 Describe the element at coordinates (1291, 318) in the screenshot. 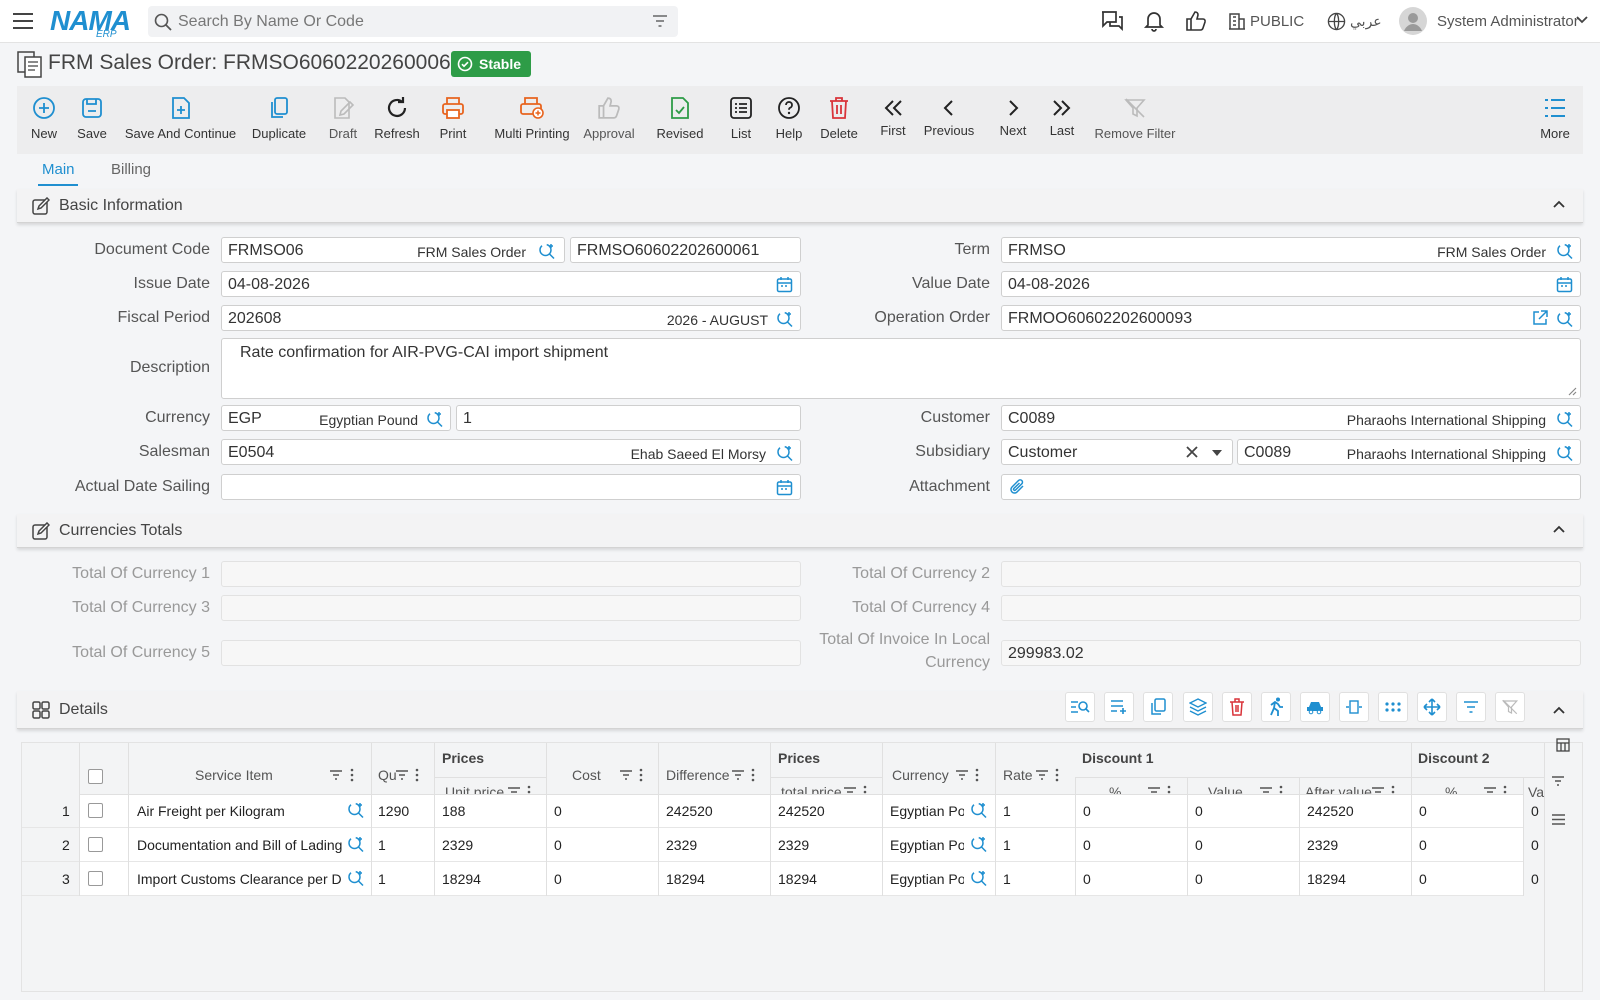

I see `operation-order-field: FRMOO60602202600093` at that location.